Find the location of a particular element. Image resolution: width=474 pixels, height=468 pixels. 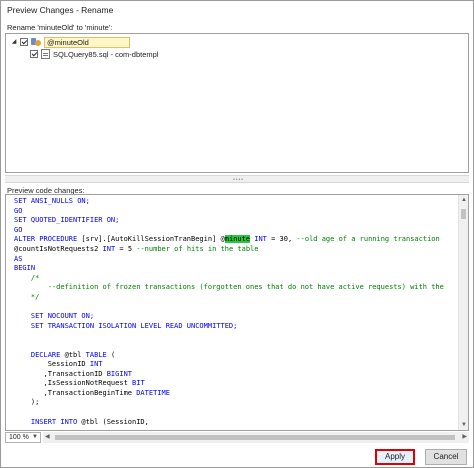

grip-icon: •••• is located at coordinates (239, 180).